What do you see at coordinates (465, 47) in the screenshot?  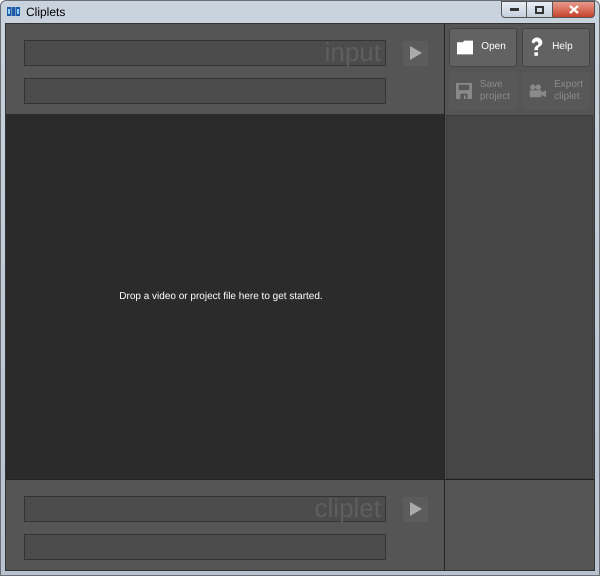 I see `folder-icon` at bounding box center [465, 47].